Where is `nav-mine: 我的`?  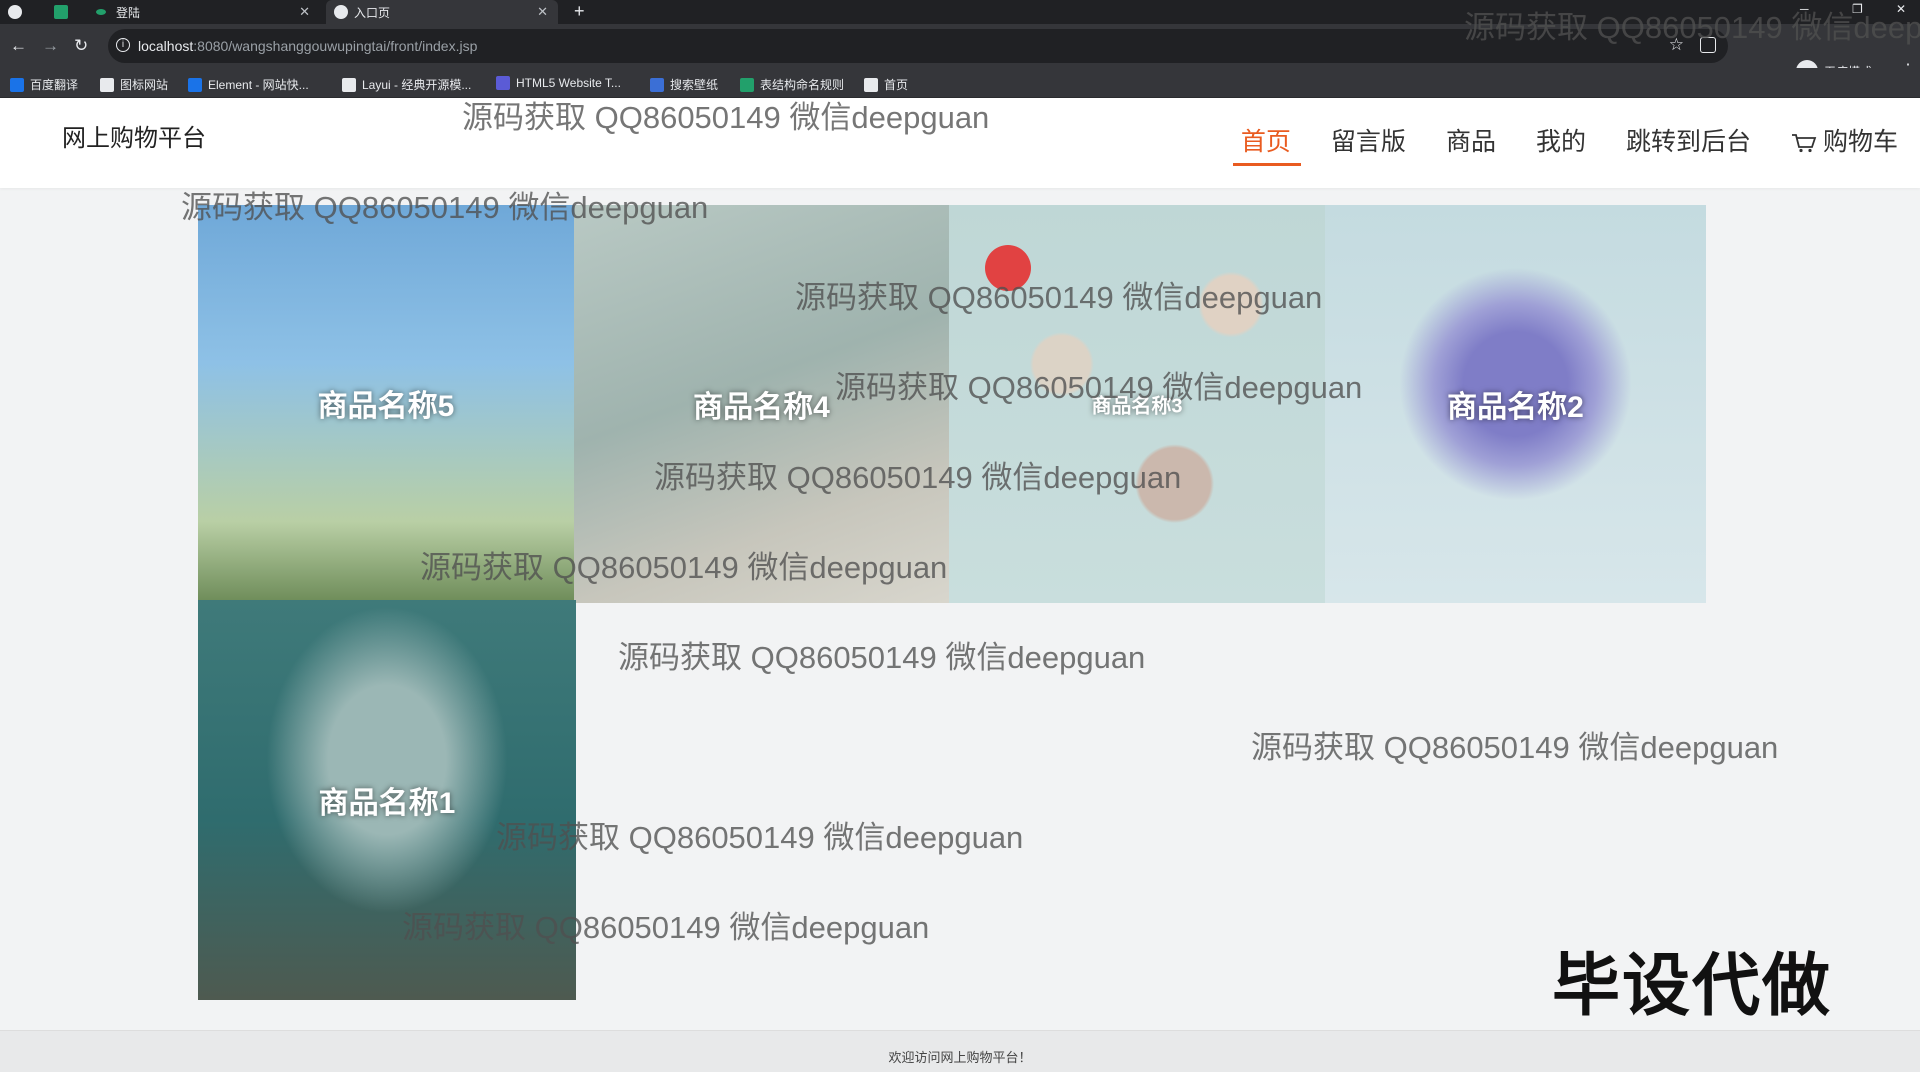 nav-mine: 我的 is located at coordinates (1561, 146).